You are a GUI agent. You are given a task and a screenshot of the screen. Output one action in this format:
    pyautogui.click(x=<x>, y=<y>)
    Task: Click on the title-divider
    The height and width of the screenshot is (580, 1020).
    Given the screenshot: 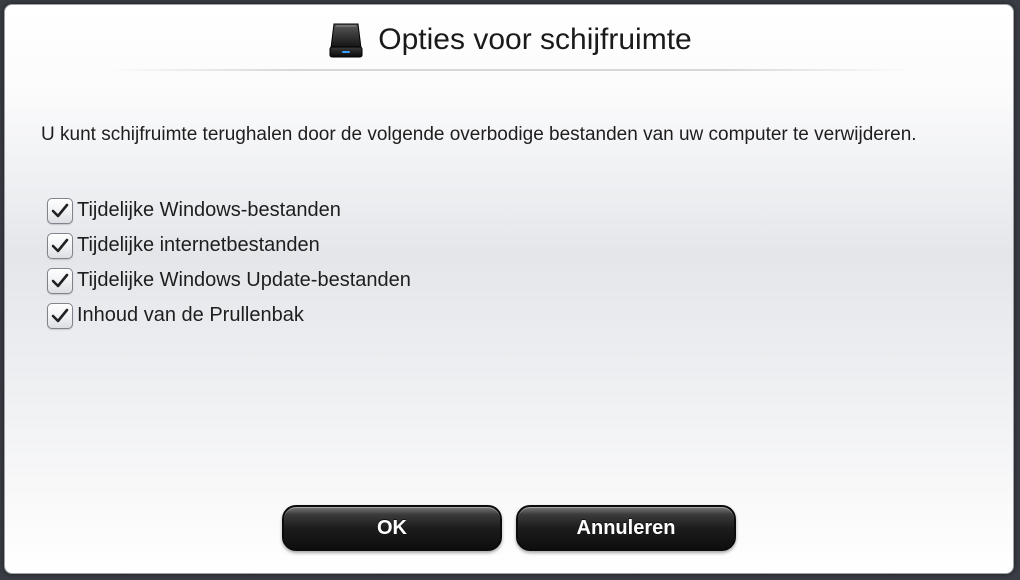 What is the action you would take?
    pyautogui.click(x=509, y=70)
    